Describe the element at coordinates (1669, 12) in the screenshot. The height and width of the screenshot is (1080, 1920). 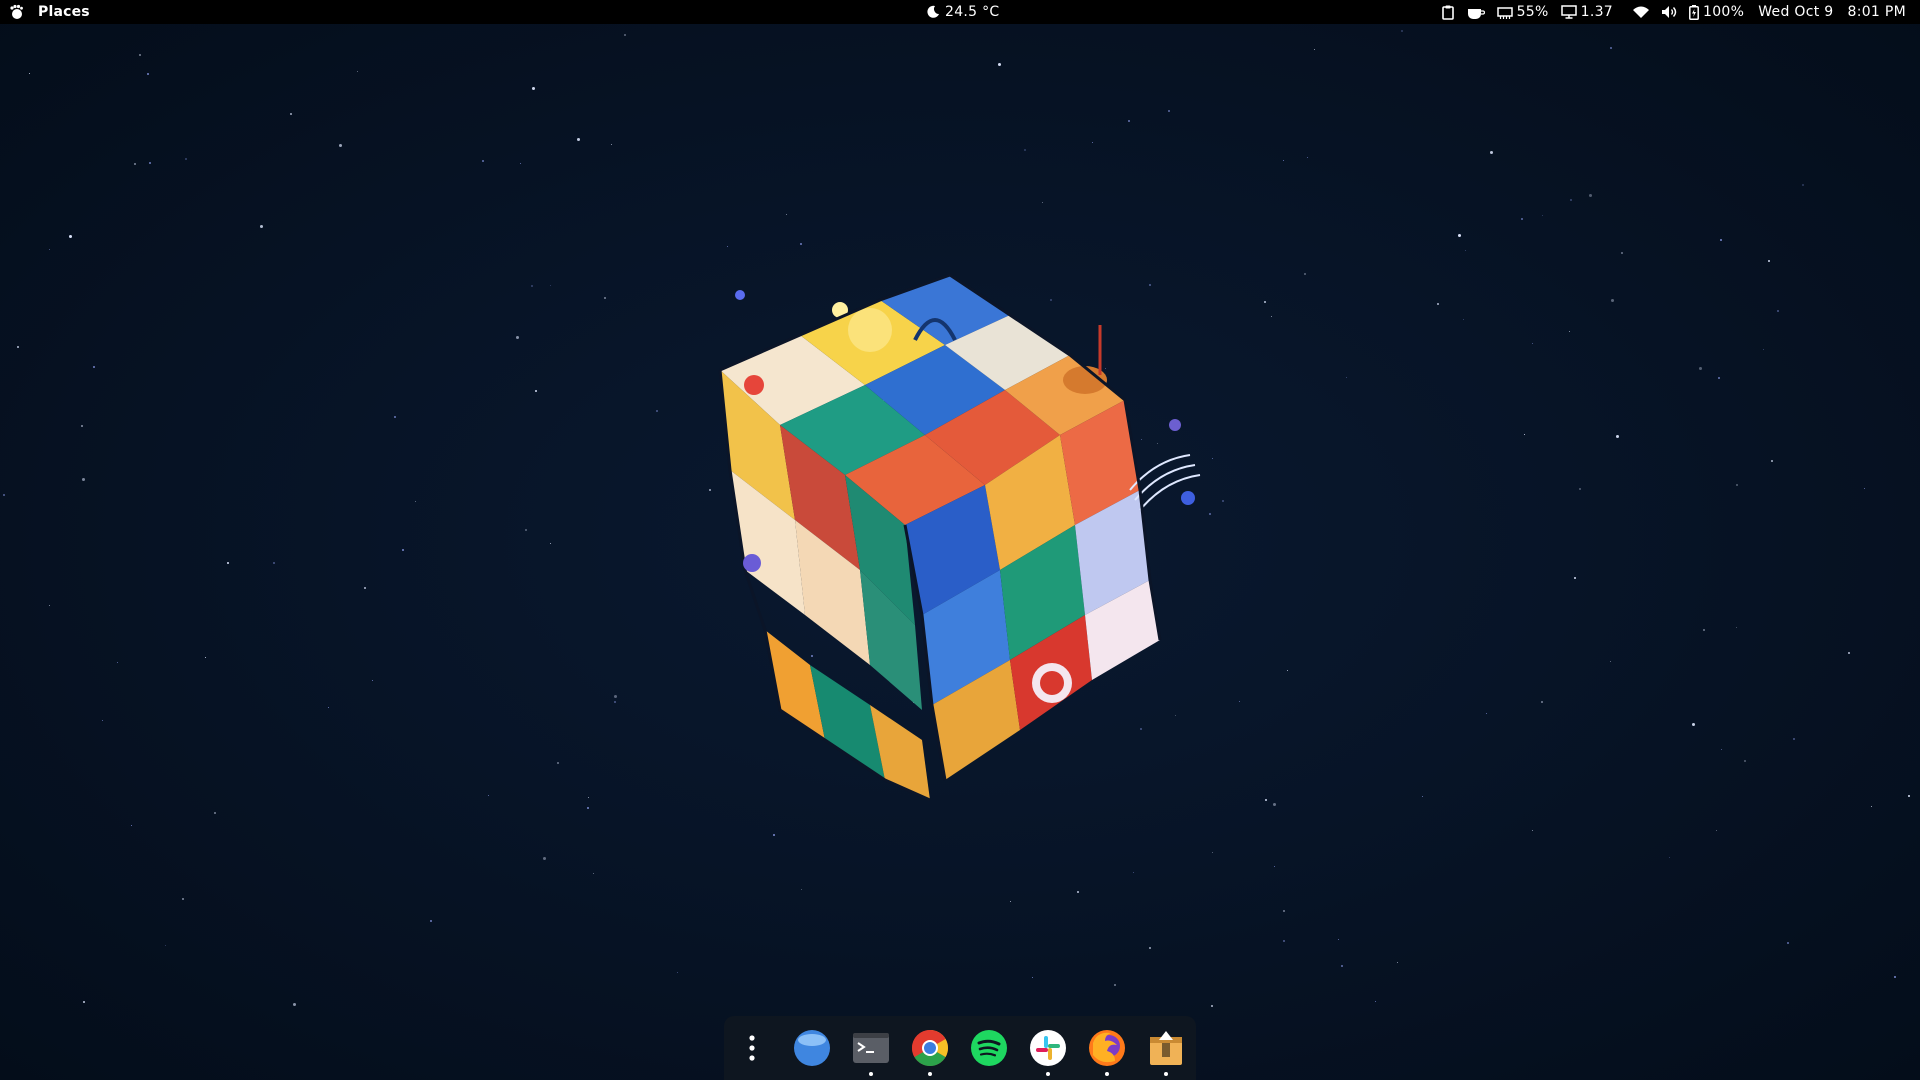
I see `speaker-icon` at that location.